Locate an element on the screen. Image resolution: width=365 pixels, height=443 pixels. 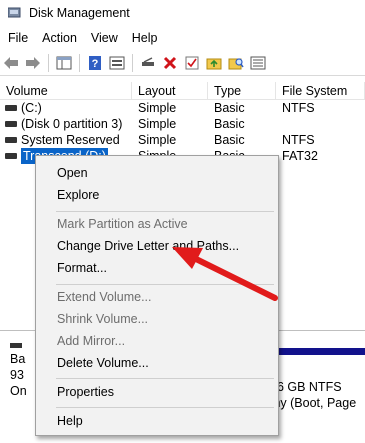
window-title: Disk Management is located at coordinates (79, 13).